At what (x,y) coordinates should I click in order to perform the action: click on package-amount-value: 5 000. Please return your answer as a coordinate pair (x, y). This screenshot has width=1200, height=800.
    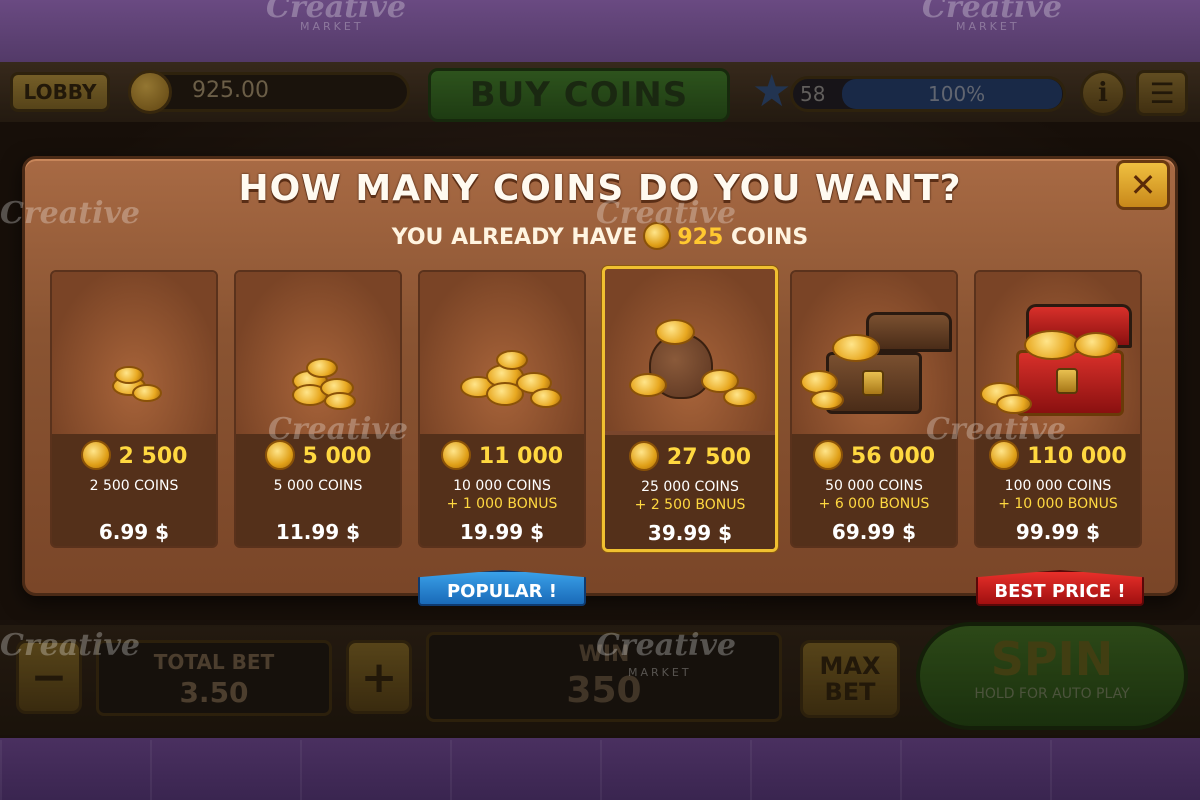
    Looking at the image, I should click on (337, 456).